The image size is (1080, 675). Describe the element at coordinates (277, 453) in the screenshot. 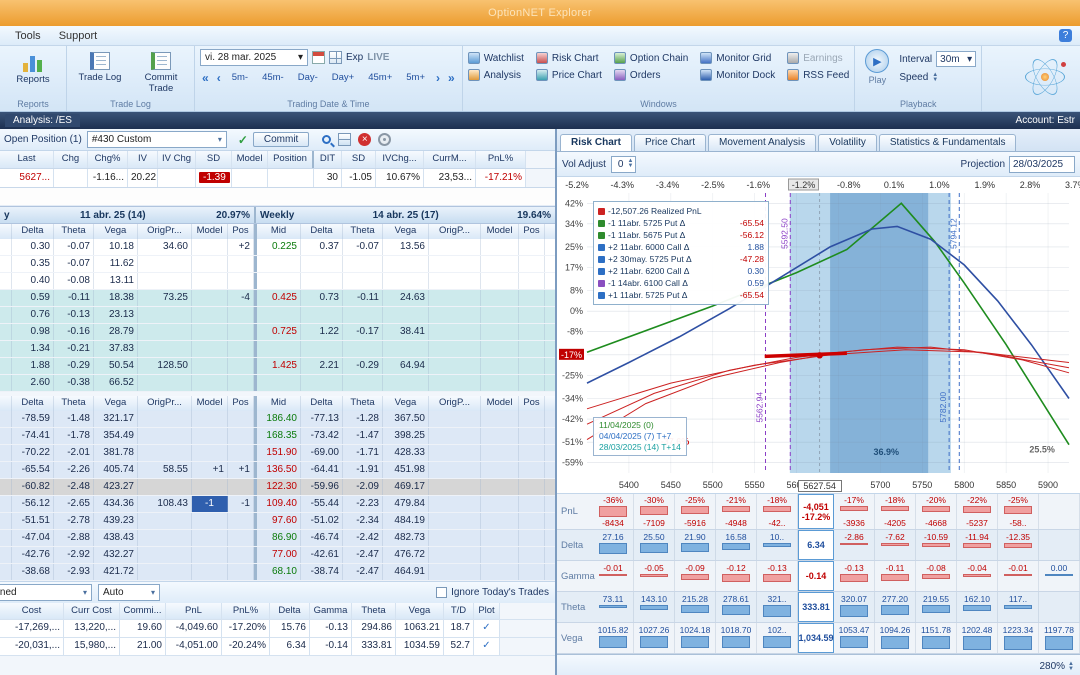

I see `option-row: -70.22 -2.01 381.78 151.90 -69.00 -1.71 428.33` at that location.